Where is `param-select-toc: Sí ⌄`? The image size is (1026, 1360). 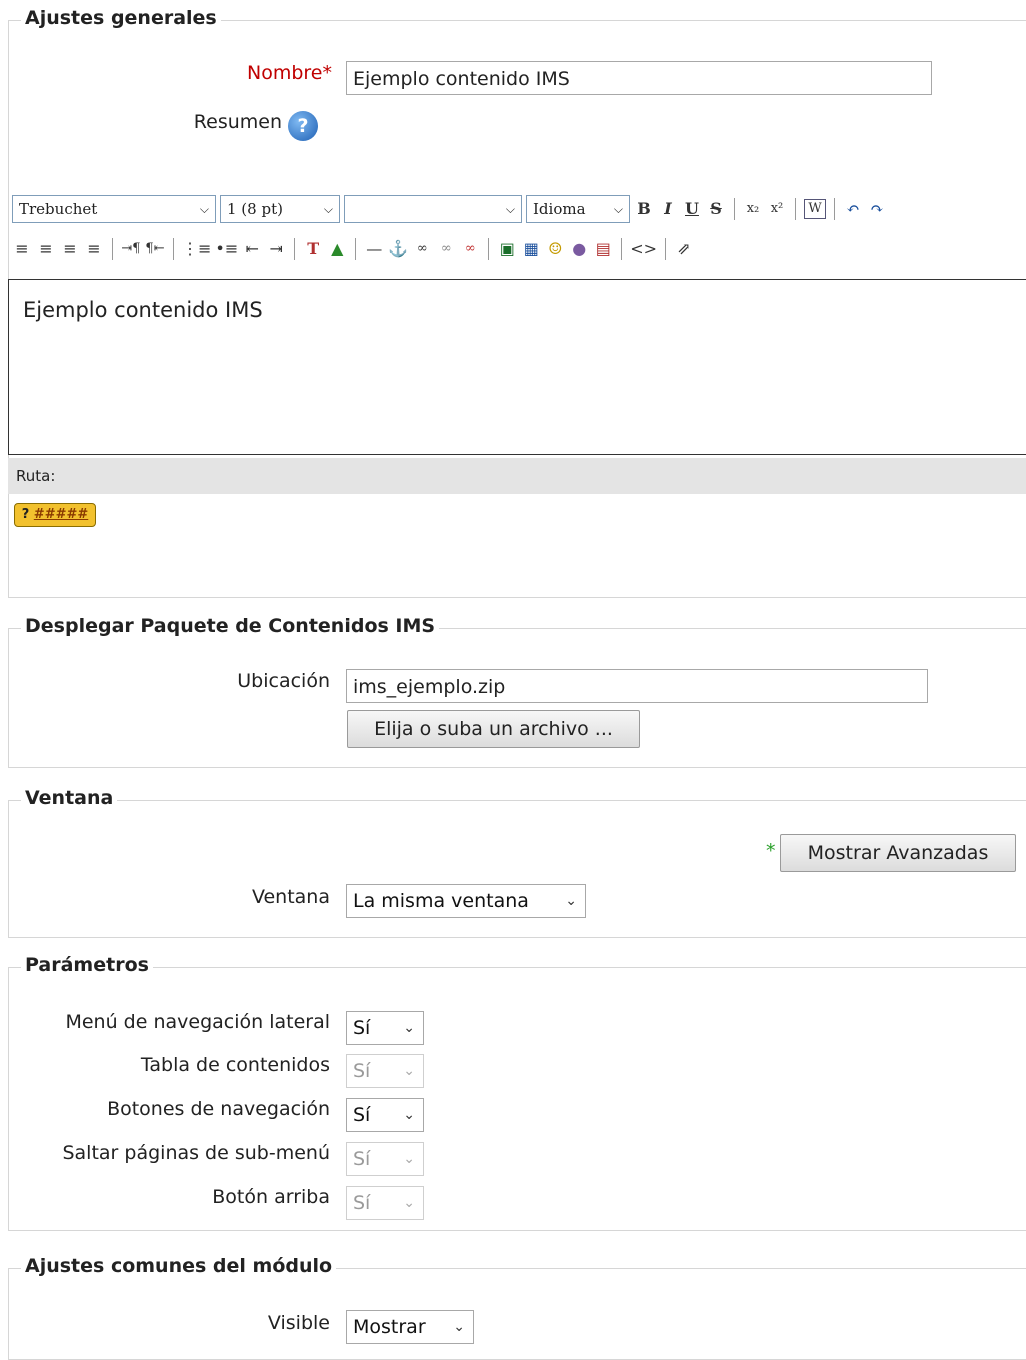
param-select-toc: Sí ⌄ is located at coordinates (385, 1071).